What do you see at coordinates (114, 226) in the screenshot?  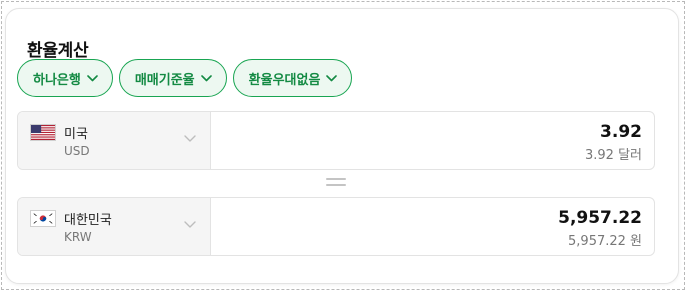 I see `to-currency-select: 대한민국 KRW` at bounding box center [114, 226].